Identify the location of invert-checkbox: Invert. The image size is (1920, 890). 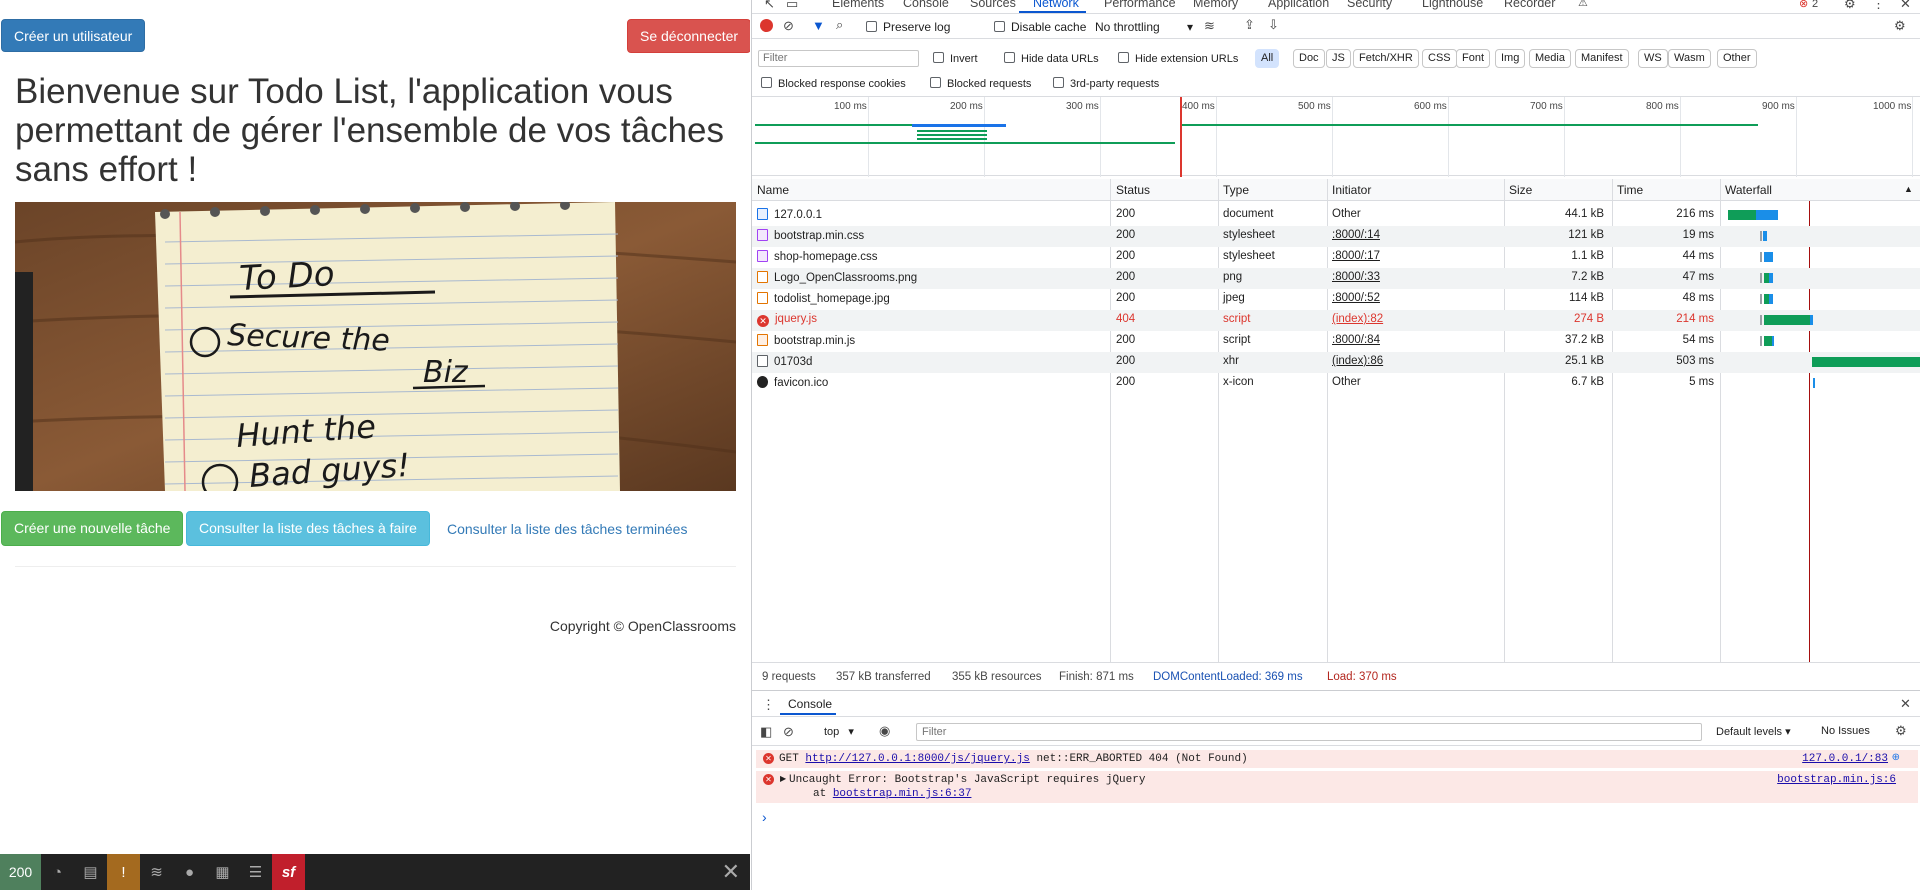
(955, 58).